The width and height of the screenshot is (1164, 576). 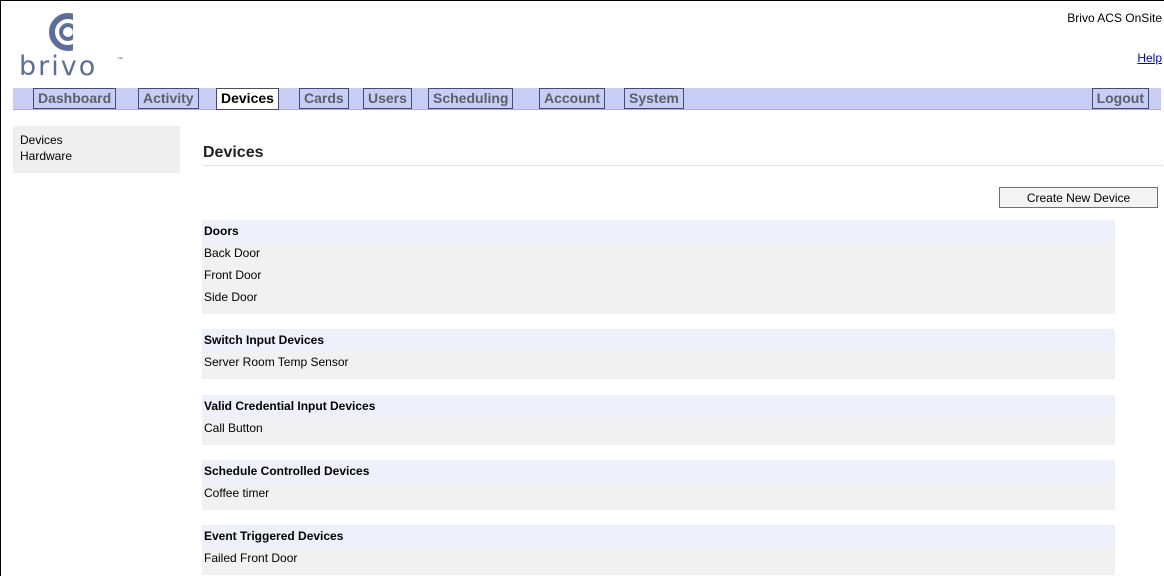 What do you see at coordinates (572, 98) in the screenshot?
I see `tab-account: Account` at bounding box center [572, 98].